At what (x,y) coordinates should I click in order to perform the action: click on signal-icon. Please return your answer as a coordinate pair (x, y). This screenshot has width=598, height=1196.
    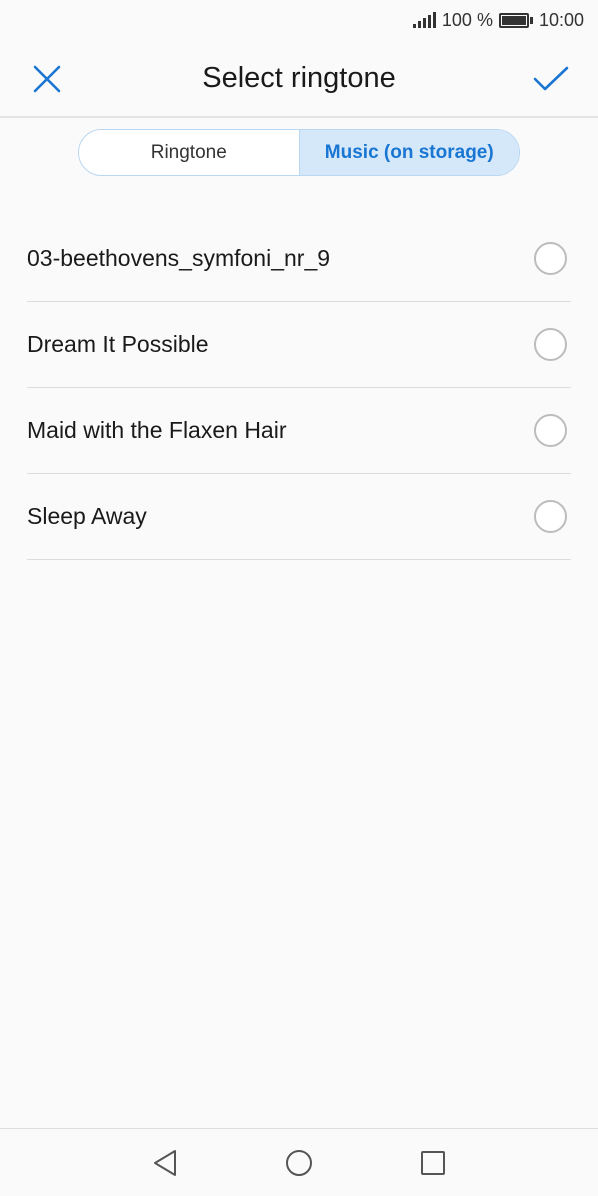
    Looking at the image, I should click on (424, 20).